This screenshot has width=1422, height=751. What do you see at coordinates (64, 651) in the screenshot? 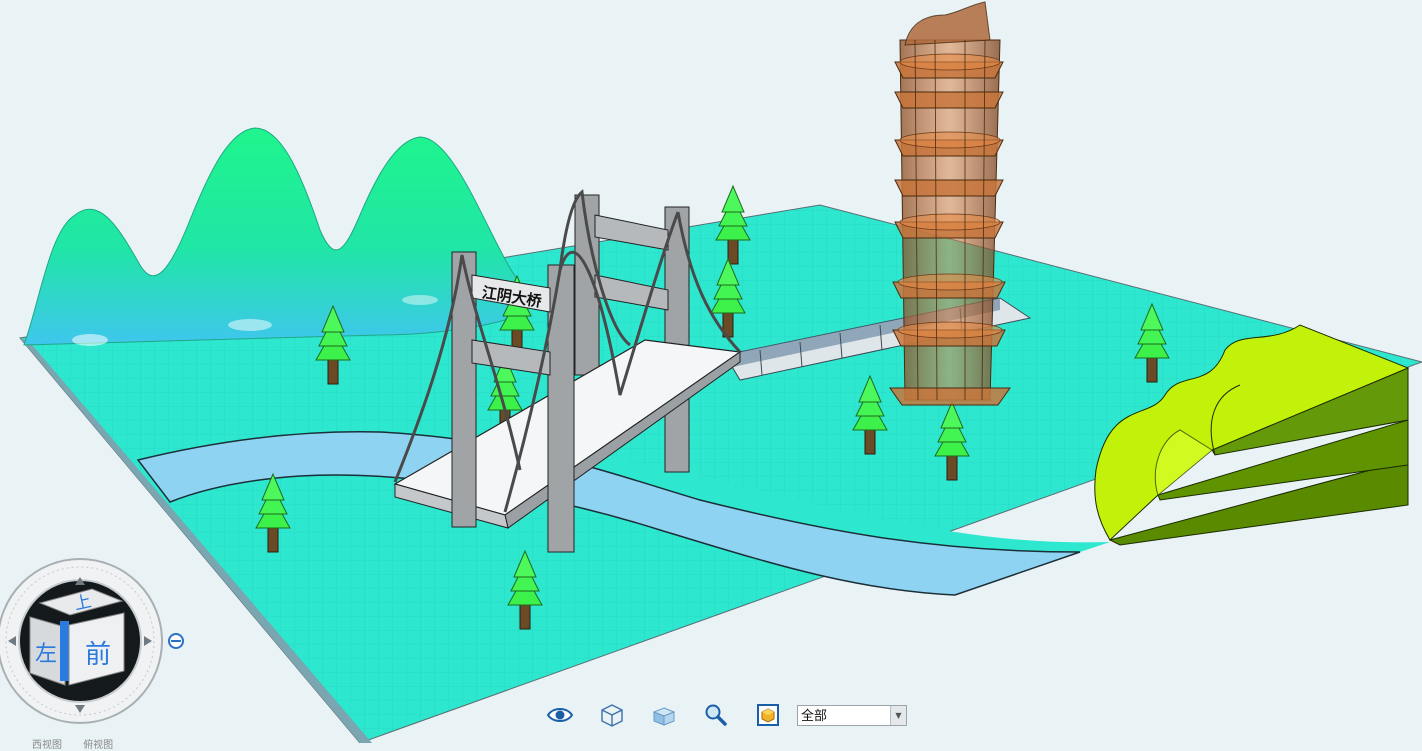
I see `left-face-highlight` at bounding box center [64, 651].